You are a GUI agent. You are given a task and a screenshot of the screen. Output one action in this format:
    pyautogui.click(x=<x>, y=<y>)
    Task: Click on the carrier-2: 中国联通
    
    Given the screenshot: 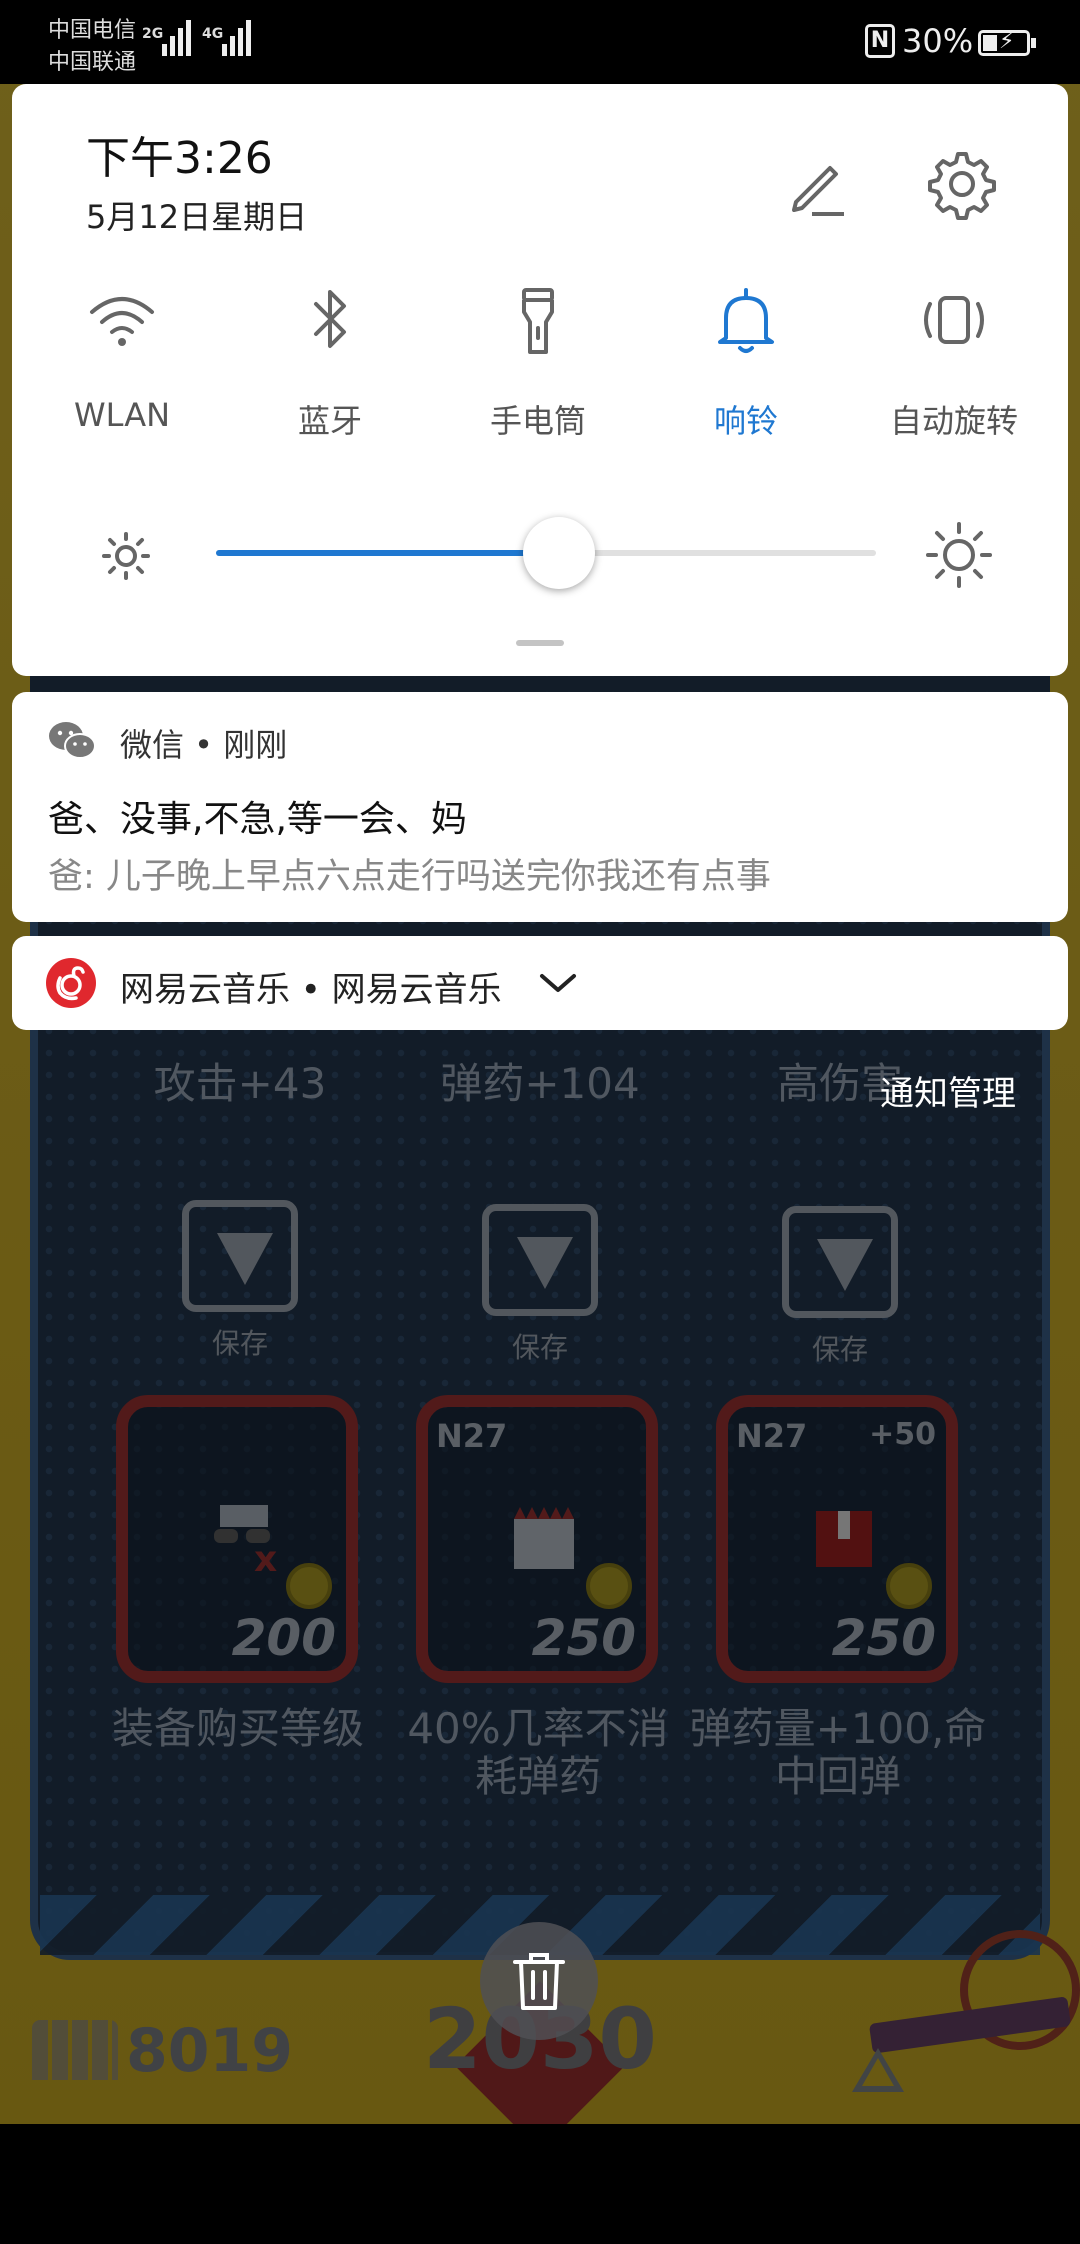 What is the action you would take?
    pyautogui.click(x=92, y=62)
    